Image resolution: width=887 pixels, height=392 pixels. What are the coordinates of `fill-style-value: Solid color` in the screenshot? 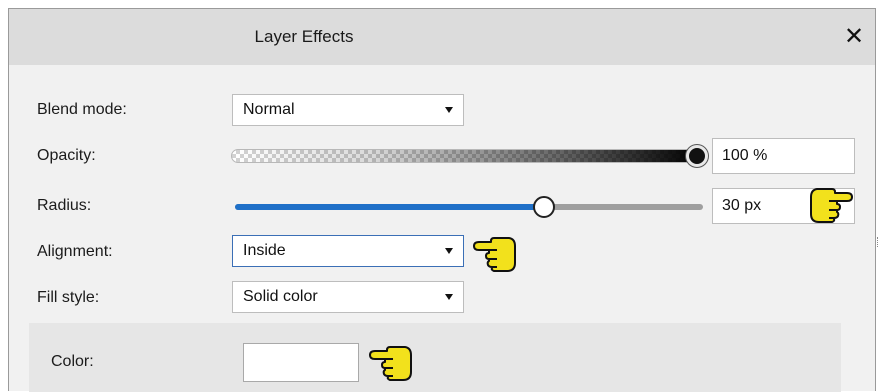 It's located at (280, 296).